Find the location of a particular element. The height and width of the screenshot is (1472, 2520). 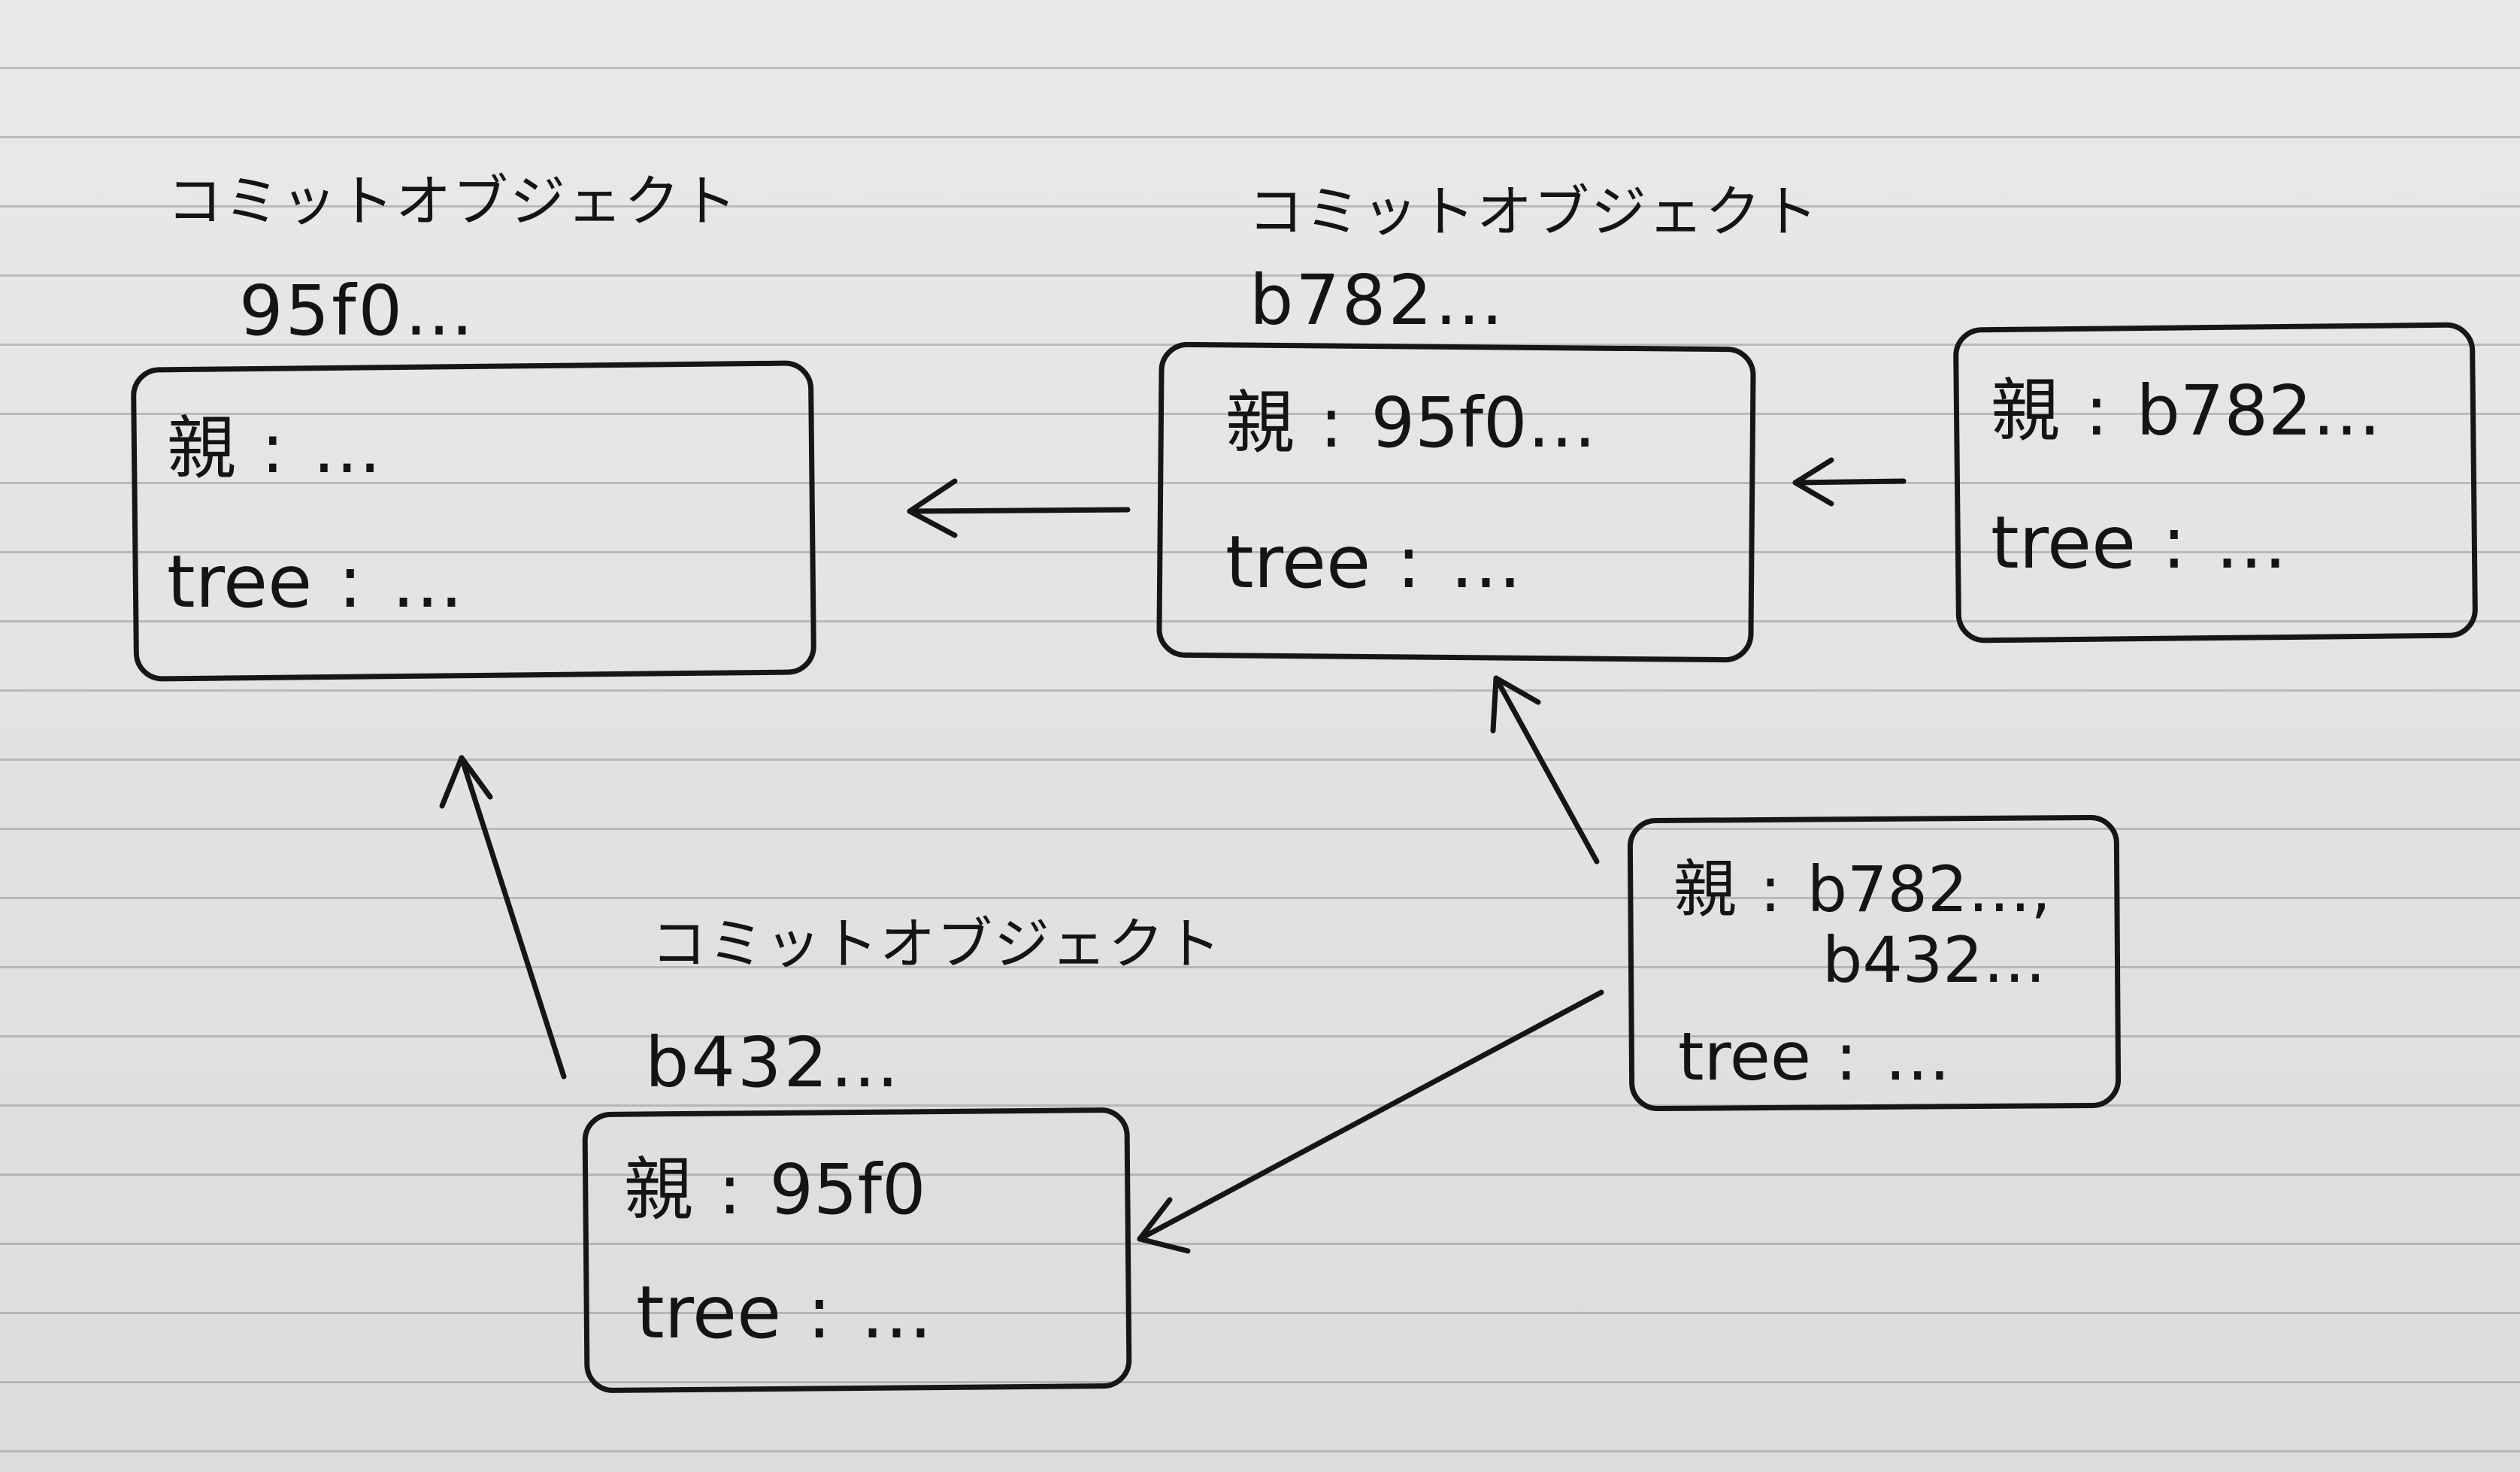

arrow-b782-to-95f0 is located at coordinates (1019, 508).